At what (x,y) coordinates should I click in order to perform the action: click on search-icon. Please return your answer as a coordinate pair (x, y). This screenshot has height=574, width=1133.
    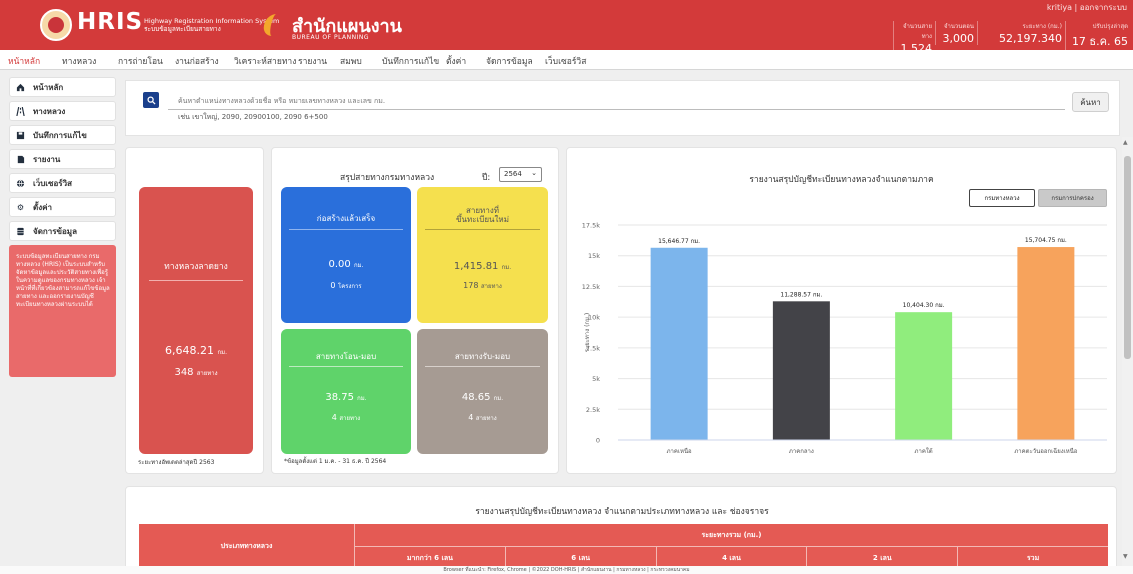
    Looking at the image, I should click on (151, 100).